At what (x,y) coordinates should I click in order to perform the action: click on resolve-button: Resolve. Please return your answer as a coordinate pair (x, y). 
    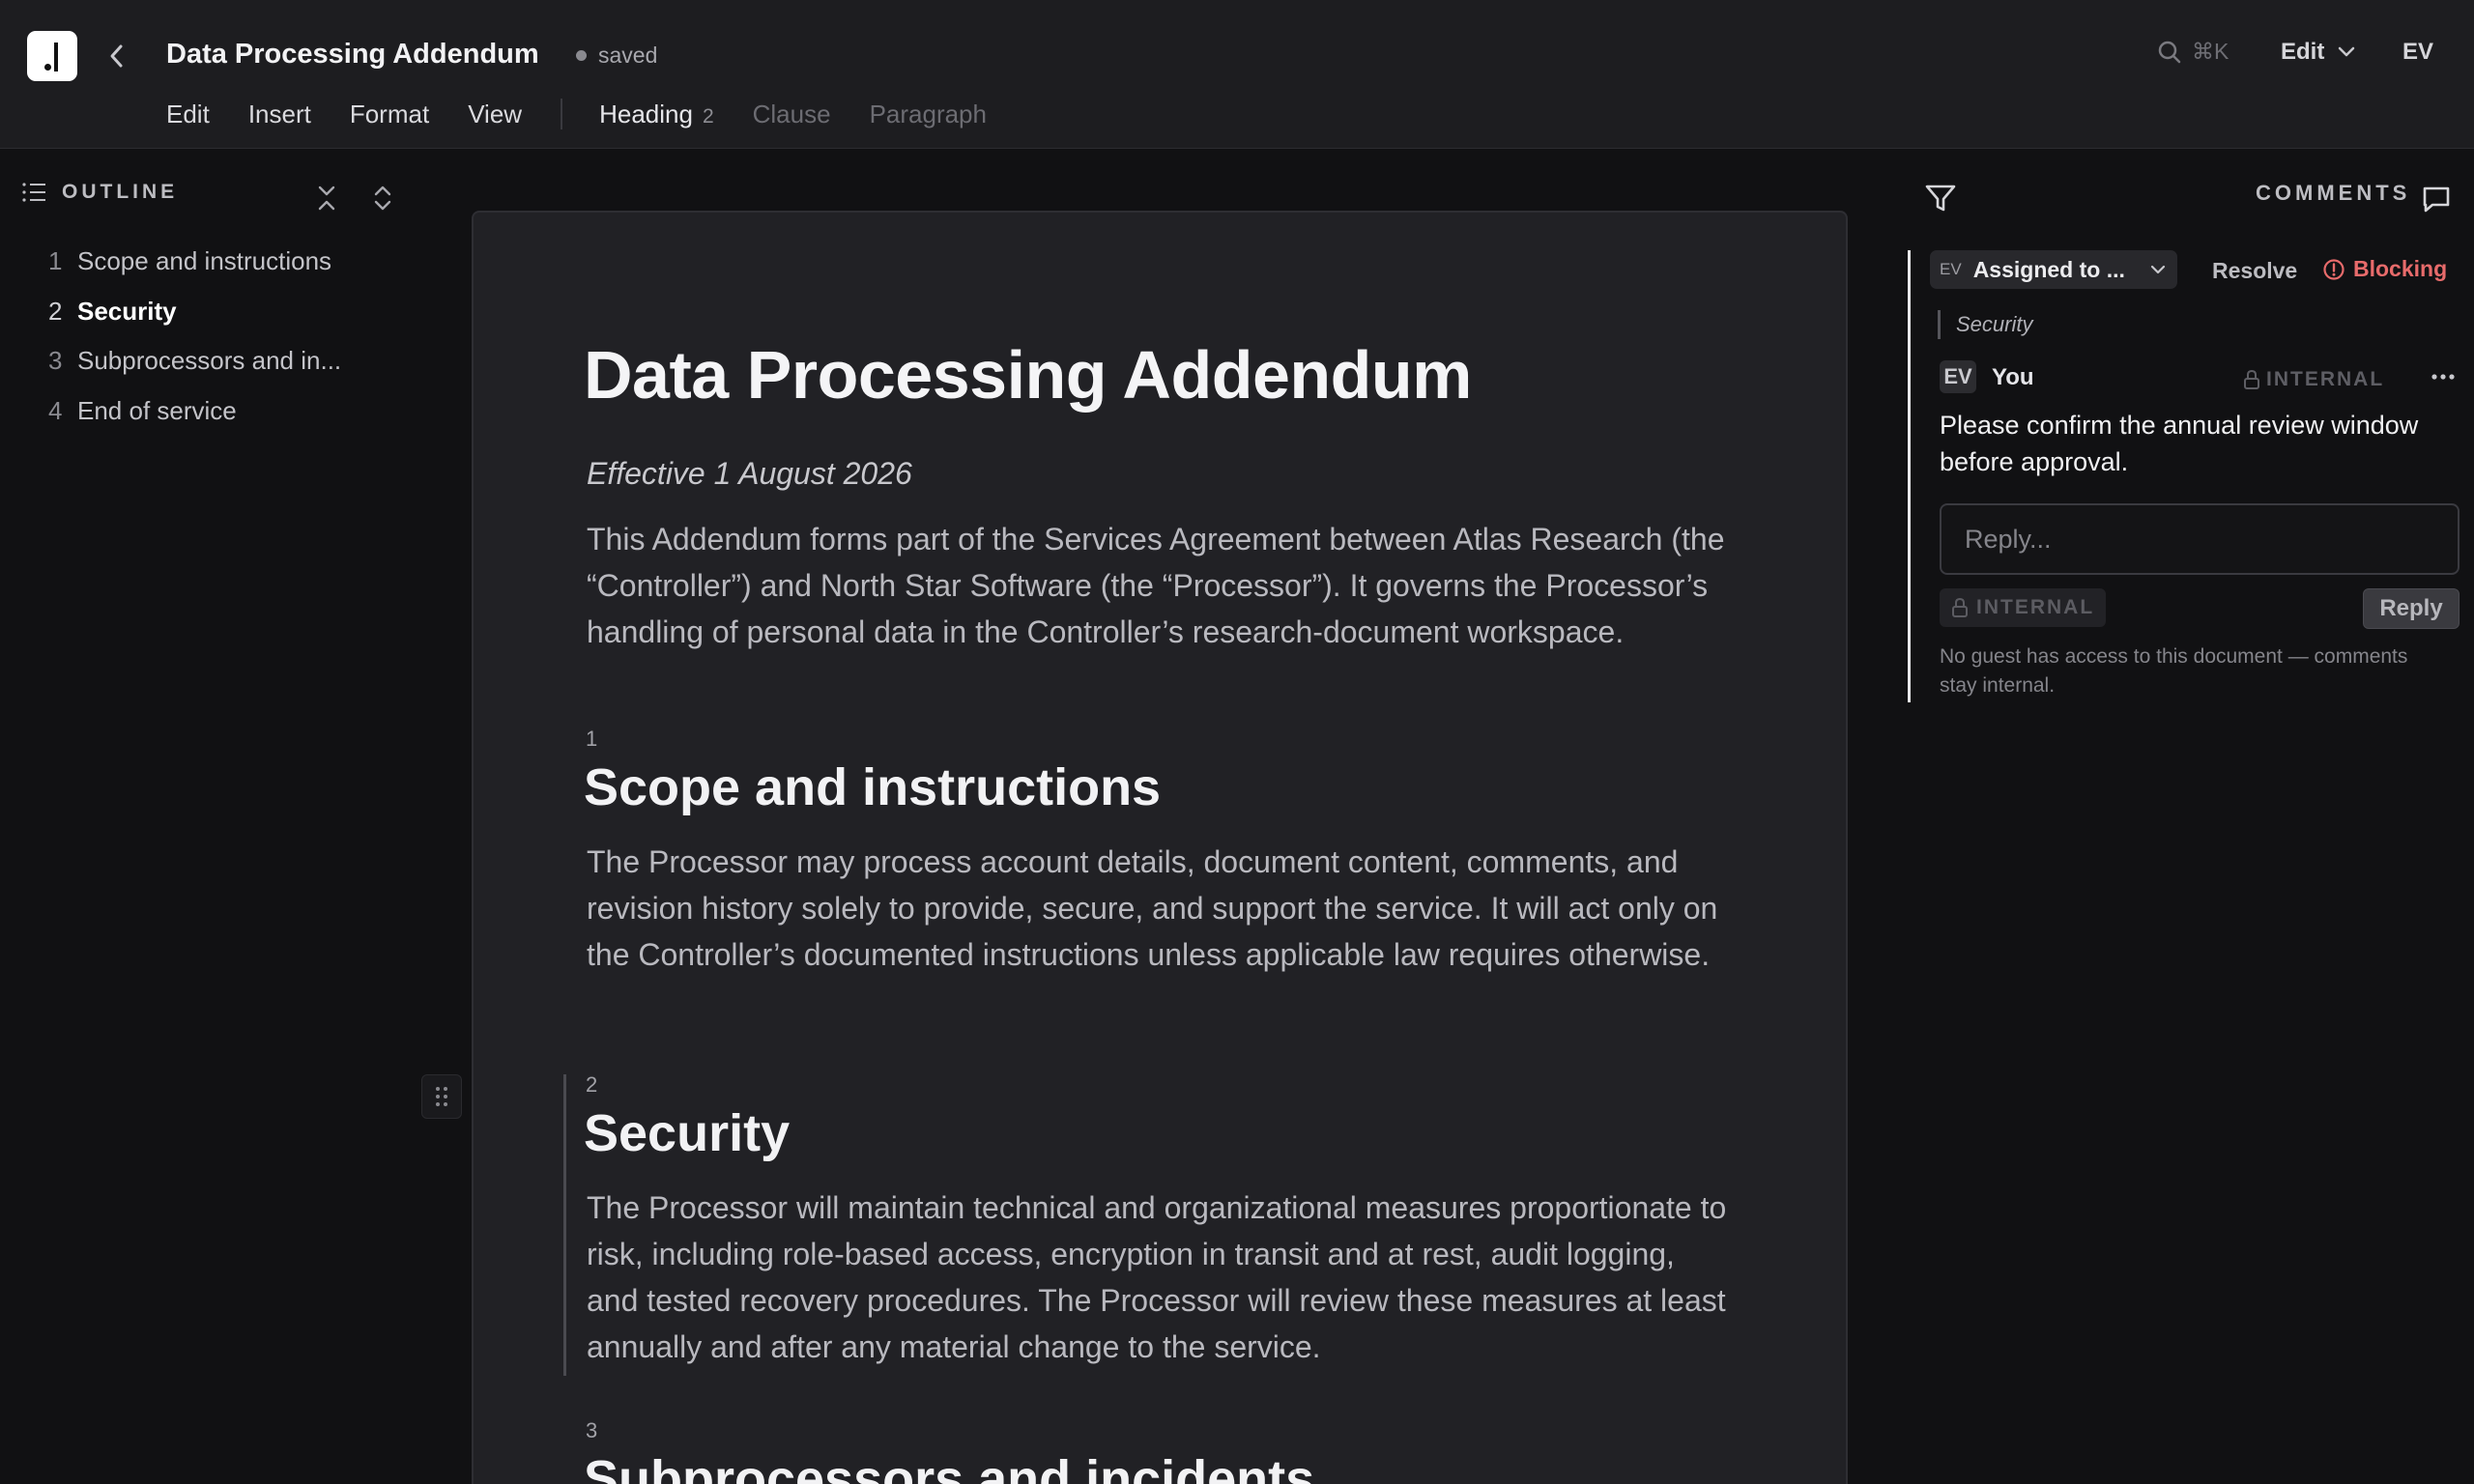
    Looking at the image, I should click on (2254, 271).